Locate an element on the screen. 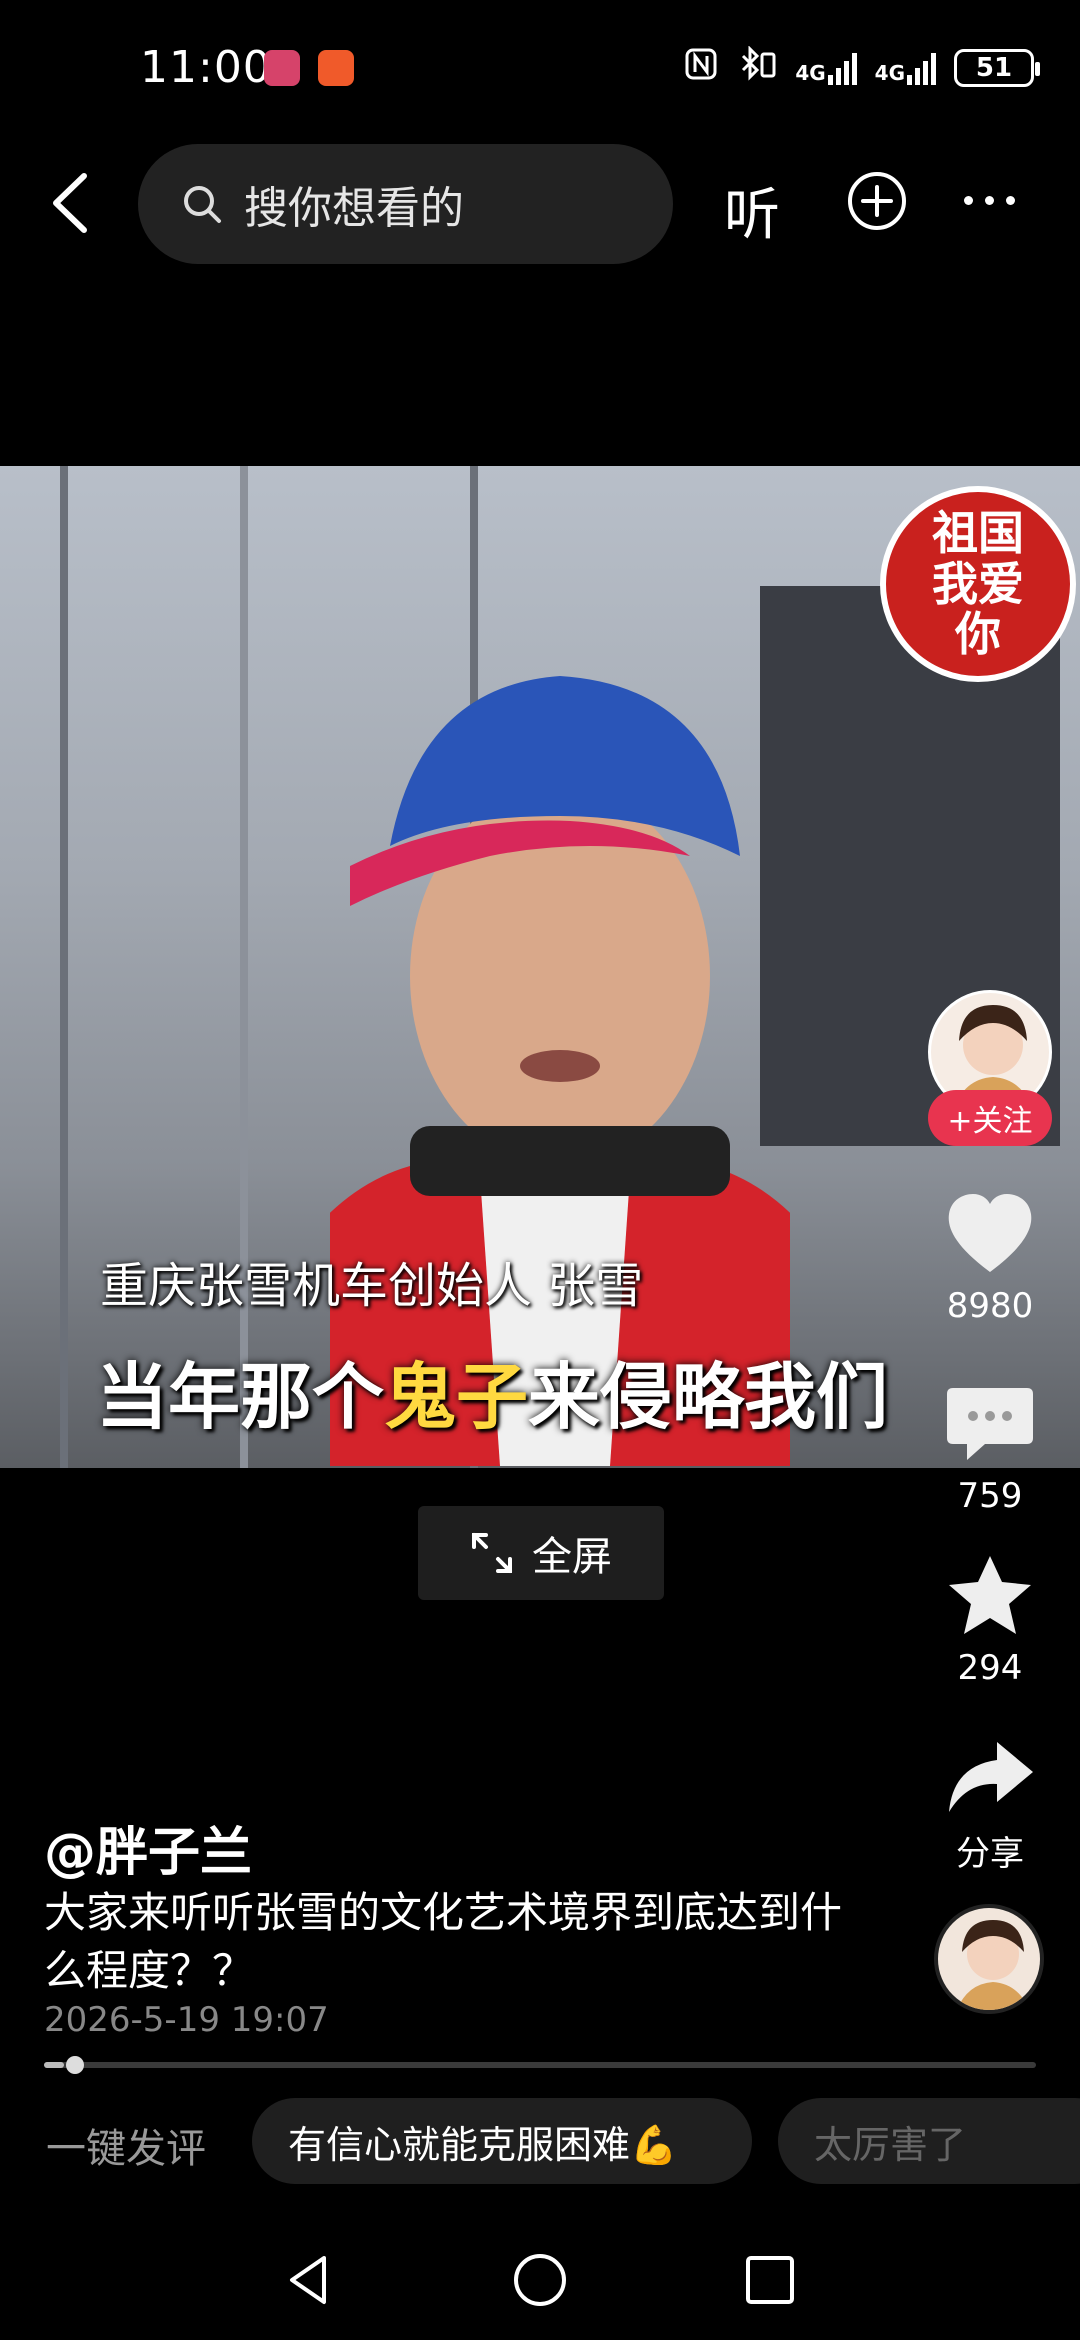  top-nav: 搜你想看的 听 is located at coordinates (540, 205).